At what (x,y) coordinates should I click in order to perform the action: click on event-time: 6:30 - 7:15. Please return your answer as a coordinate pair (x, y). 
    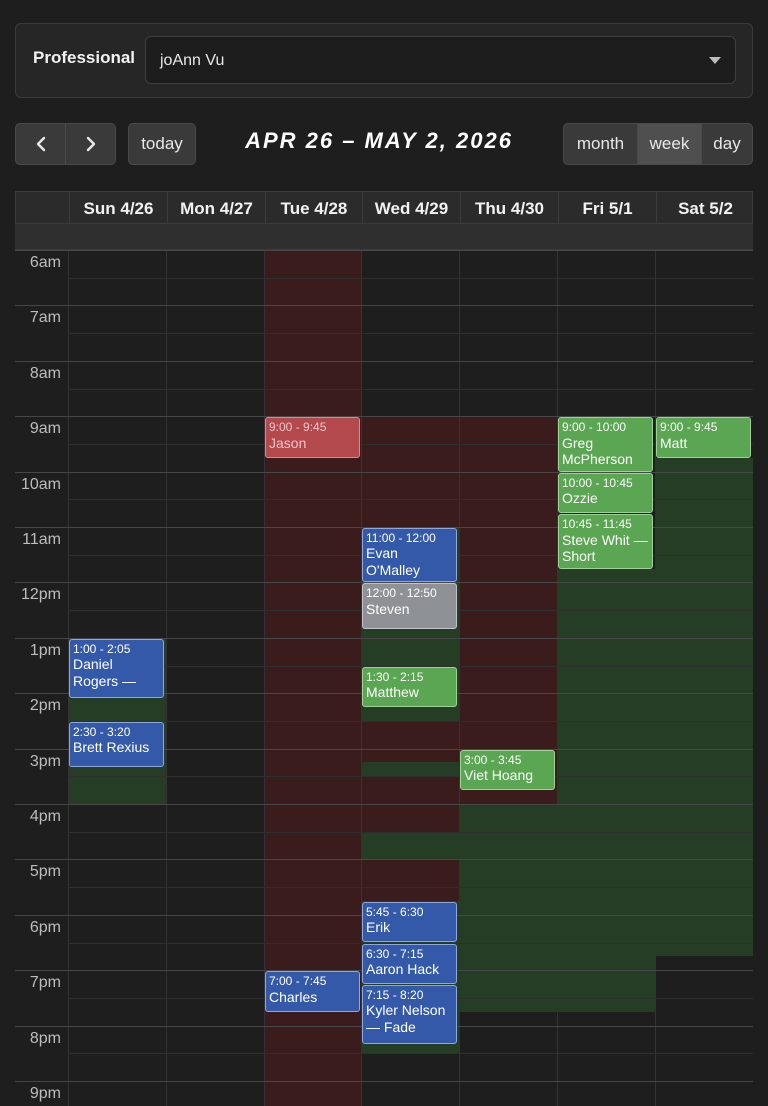
    Looking at the image, I should click on (395, 953).